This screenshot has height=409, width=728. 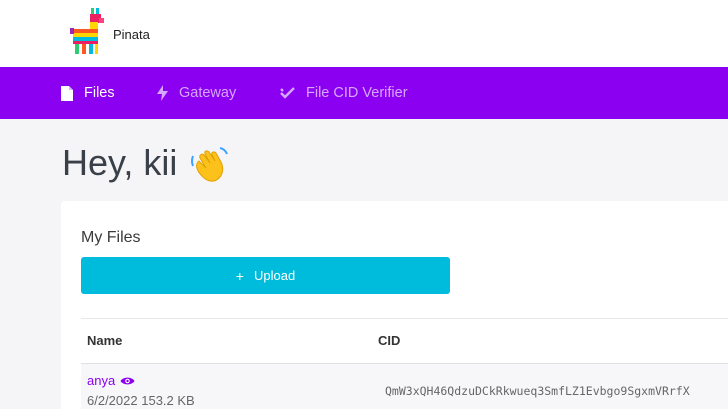 What do you see at coordinates (404, 318) in the screenshot?
I see `divider` at bounding box center [404, 318].